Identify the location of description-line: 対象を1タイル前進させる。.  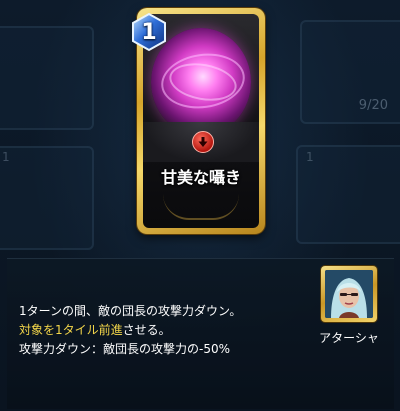
(159, 330).